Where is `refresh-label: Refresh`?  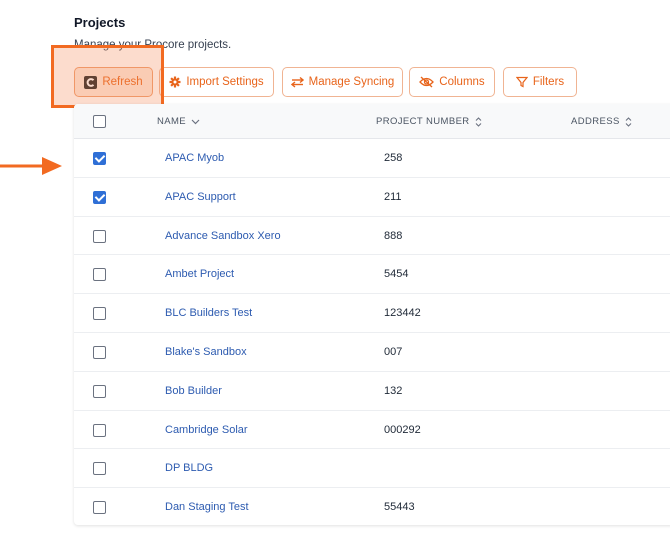
refresh-label: Refresh is located at coordinates (122, 82).